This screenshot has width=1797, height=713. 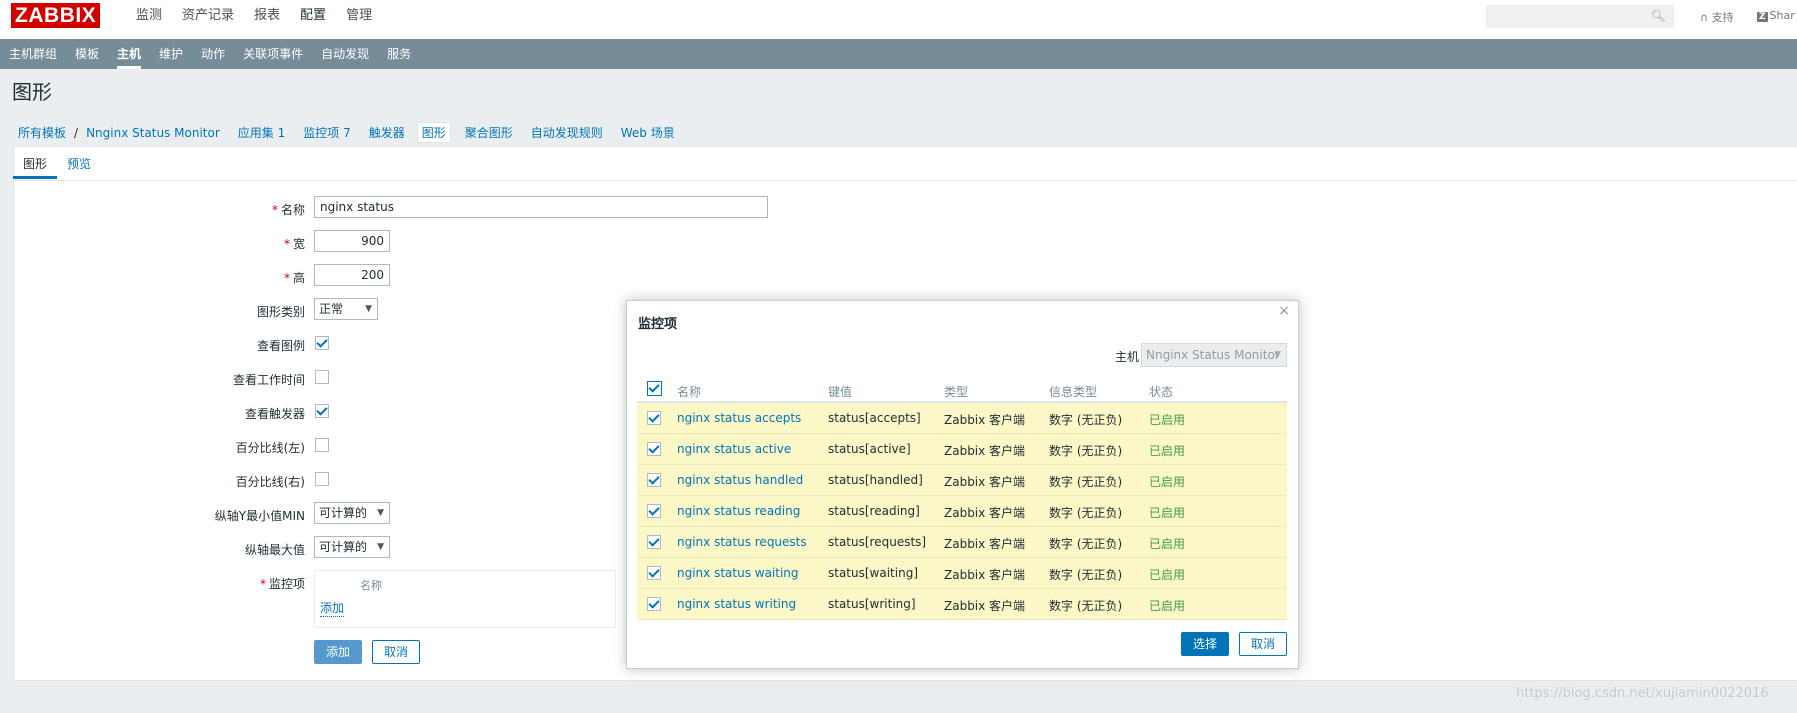 What do you see at coordinates (322, 343) in the screenshot?
I see `show-legend-checkbox` at bounding box center [322, 343].